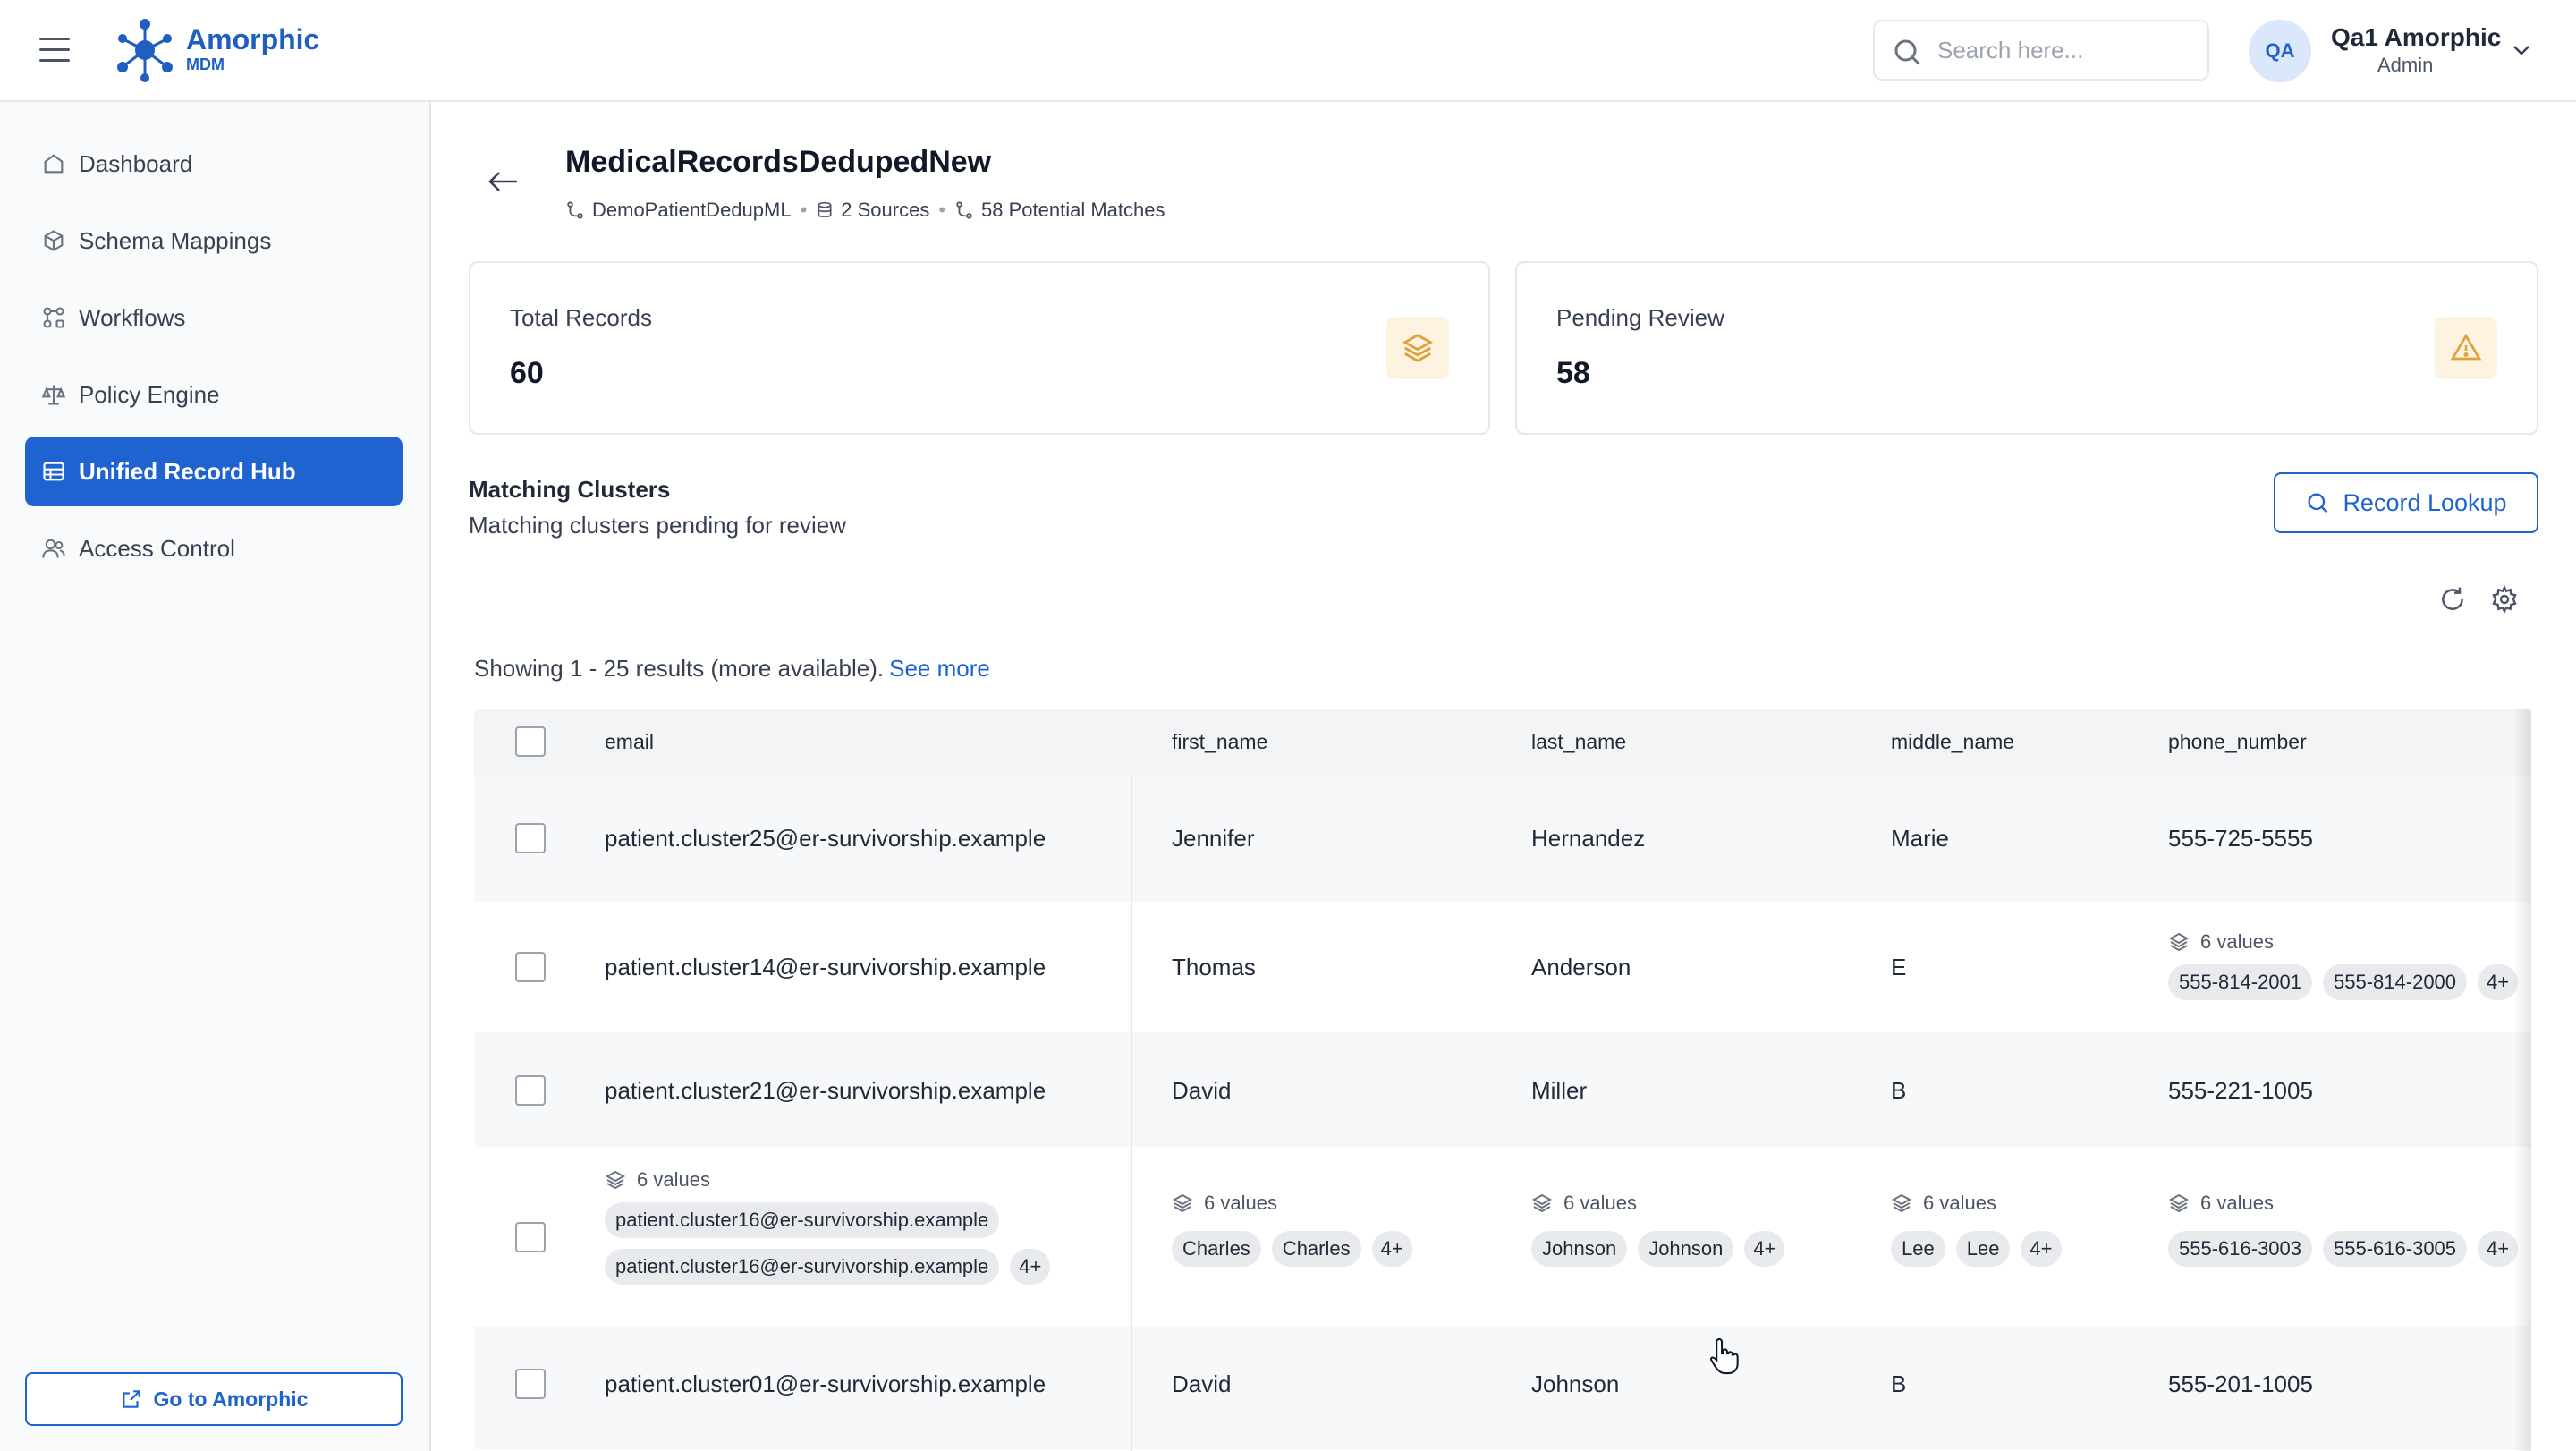 The image size is (2576, 1451). I want to click on value-chip: Lee, so click(1918, 1249).